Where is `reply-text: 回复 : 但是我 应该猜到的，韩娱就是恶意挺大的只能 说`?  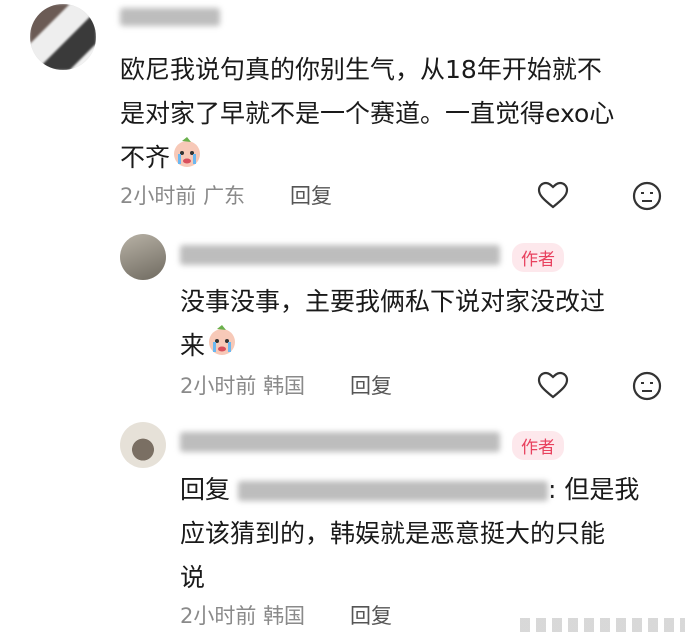 reply-text: 回复 : 但是我 应该猜到的，韩娱就是恶意挺大的只能 说 is located at coordinates (410, 533).